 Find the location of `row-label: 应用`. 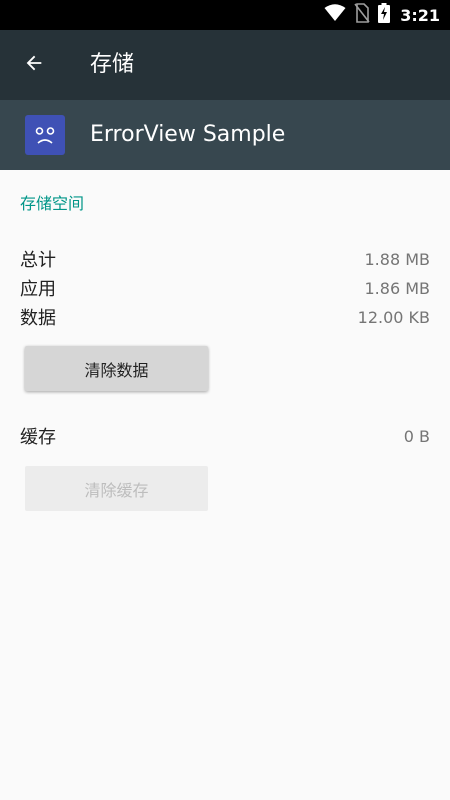

row-label: 应用 is located at coordinates (38, 289).